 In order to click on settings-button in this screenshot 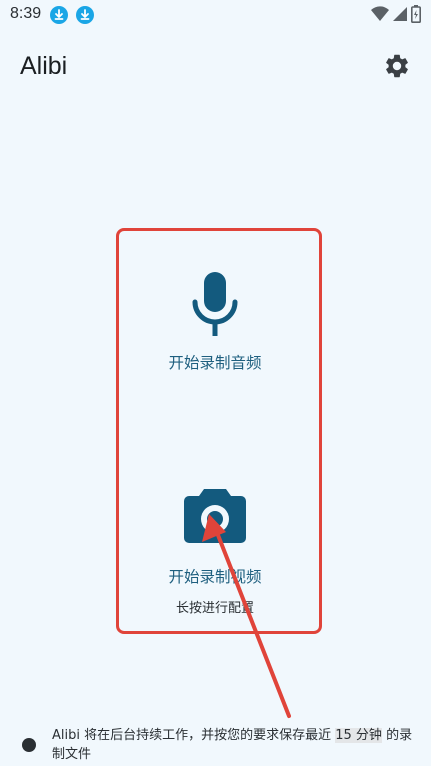, I will do `click(397, 66)`.